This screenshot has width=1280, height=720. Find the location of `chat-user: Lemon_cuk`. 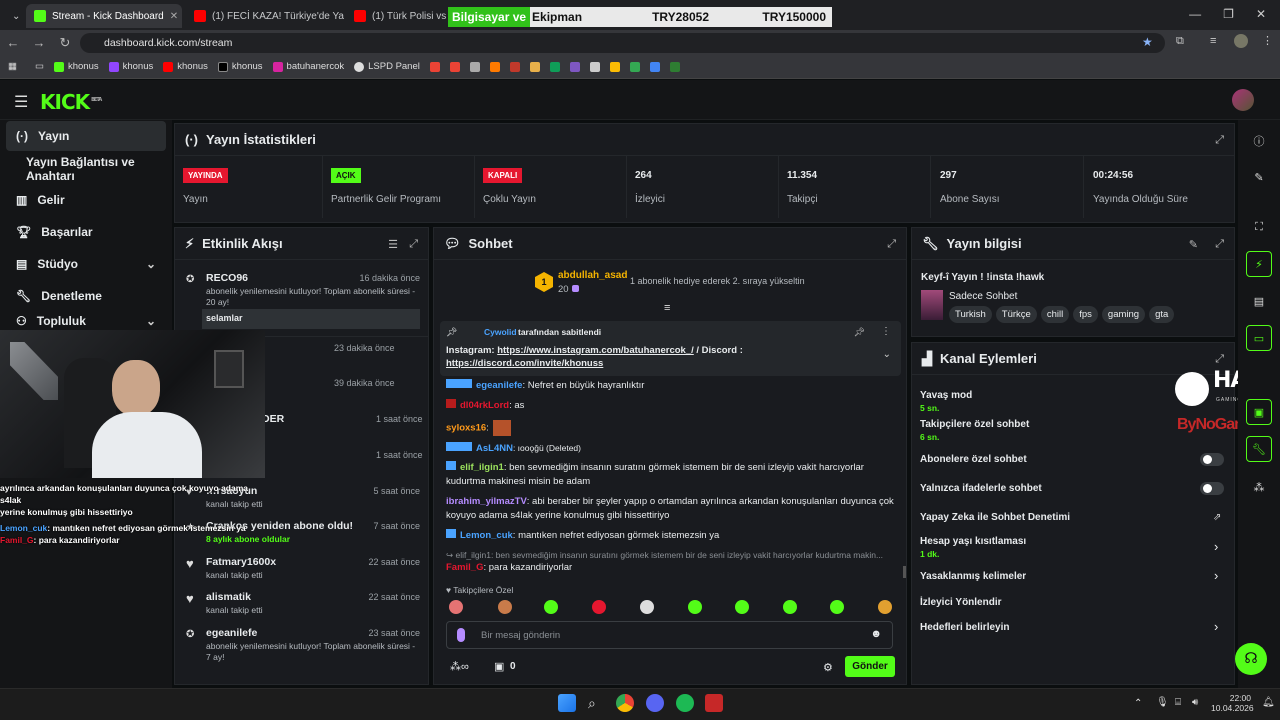

chat-user: Lemon_cuk is located at coordinates (486, 535).